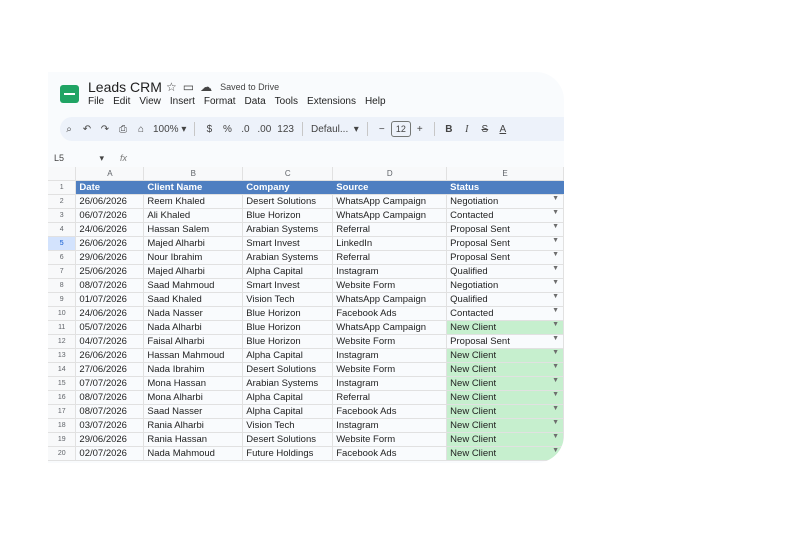  I want to click on menu-view: View, so click(150, 101).